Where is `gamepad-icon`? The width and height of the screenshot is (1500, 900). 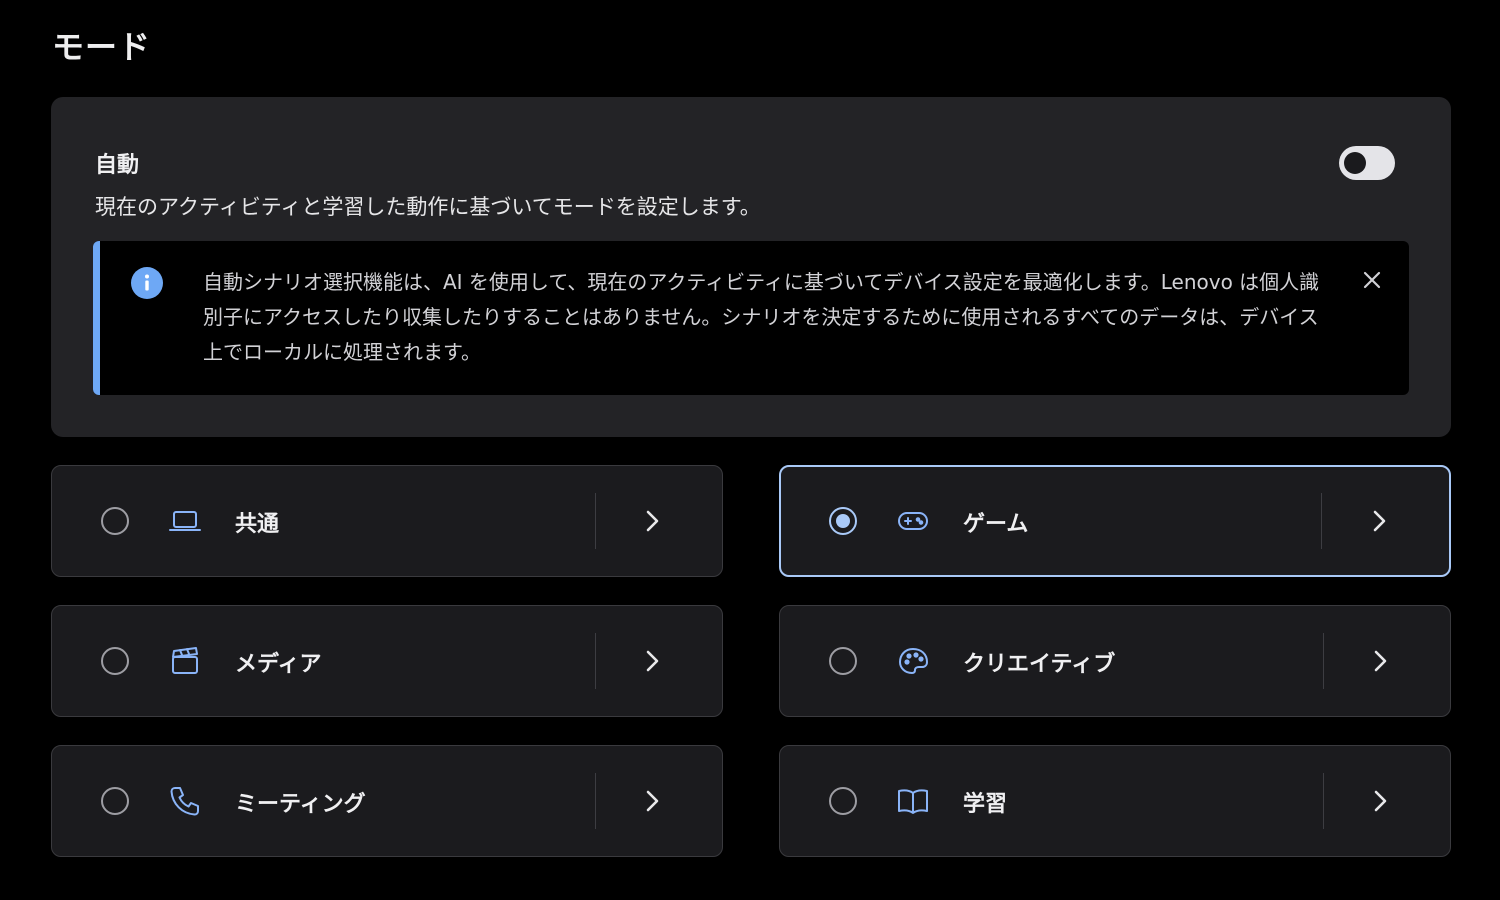
gamepad-icon is located at coordinates (913, 521).